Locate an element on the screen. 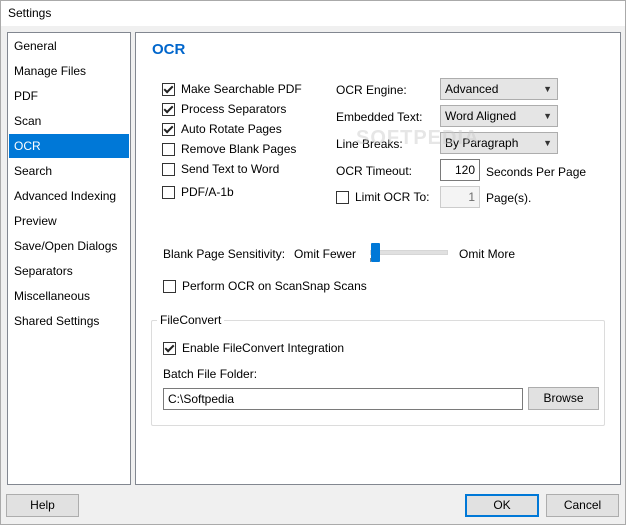 Image resolution: width=626 pixels, height=525 pixels. ocr-engine-select: Advanced ▼ is located at coordinates (499, 89).